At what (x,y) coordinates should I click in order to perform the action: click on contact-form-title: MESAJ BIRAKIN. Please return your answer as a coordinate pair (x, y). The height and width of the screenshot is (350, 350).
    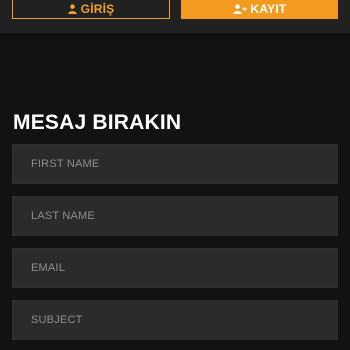
    Looking at the image, I should click on (97, 122).